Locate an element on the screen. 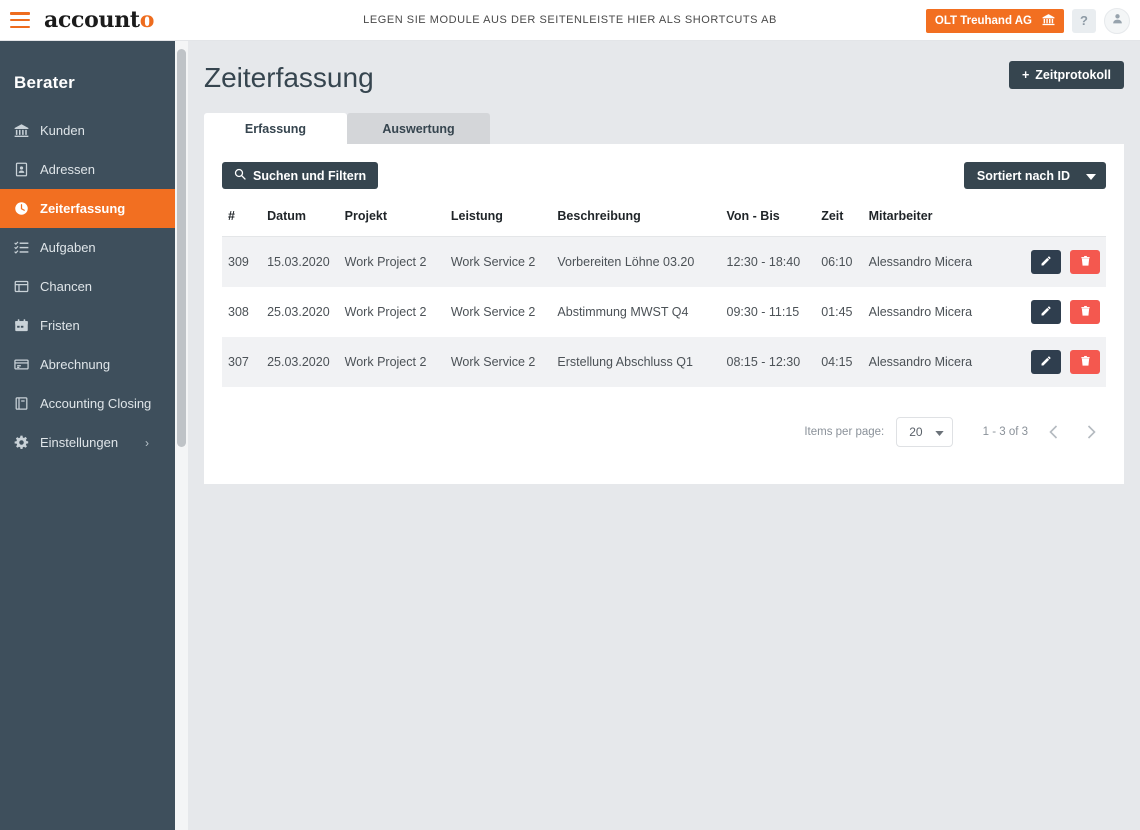 The height and width of the screenshot is (830, 1140). previous-page-button is located at coordinates (1053, 432).